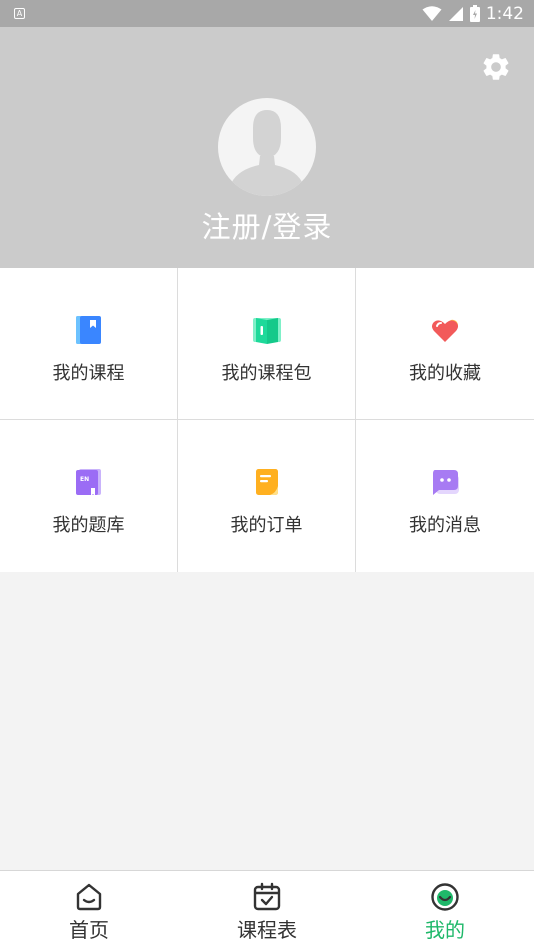 Image resolution: width=534 pixels, height=950 pixels. What do you see at coordinates (445, 930) in the screenshot?
I see `nav-label: 我的` at bounding box center [445, 930].